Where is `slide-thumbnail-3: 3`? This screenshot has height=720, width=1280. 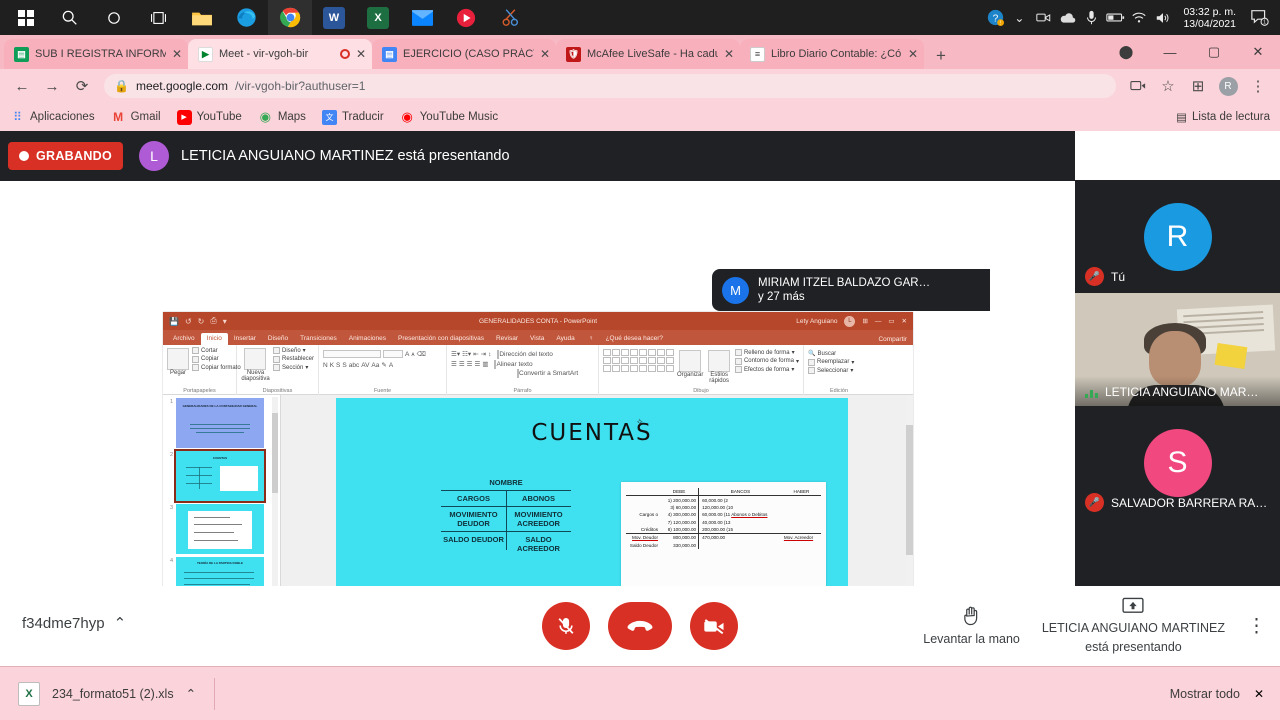
slide-thumbnail-3: 3 is located at coordinates (221, 527).